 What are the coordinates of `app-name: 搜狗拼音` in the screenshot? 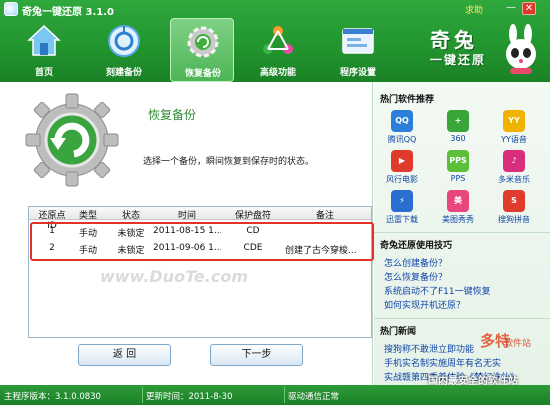 It's located at (514, 219).